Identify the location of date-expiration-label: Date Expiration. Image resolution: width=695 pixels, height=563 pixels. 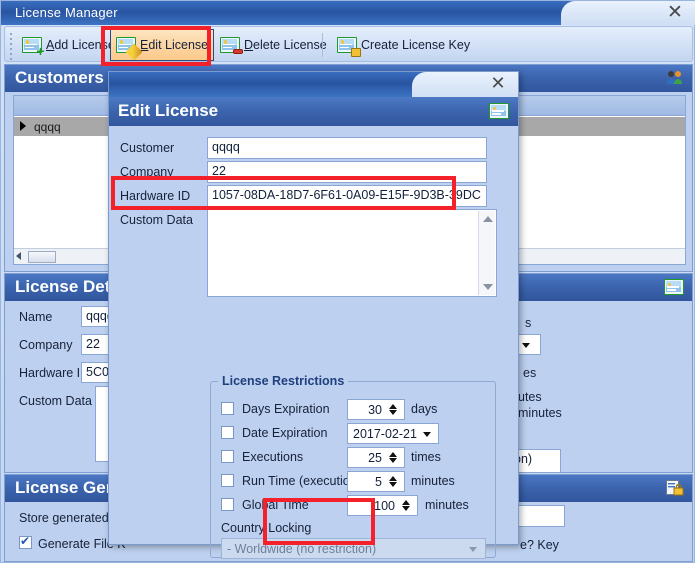
(285, 433).